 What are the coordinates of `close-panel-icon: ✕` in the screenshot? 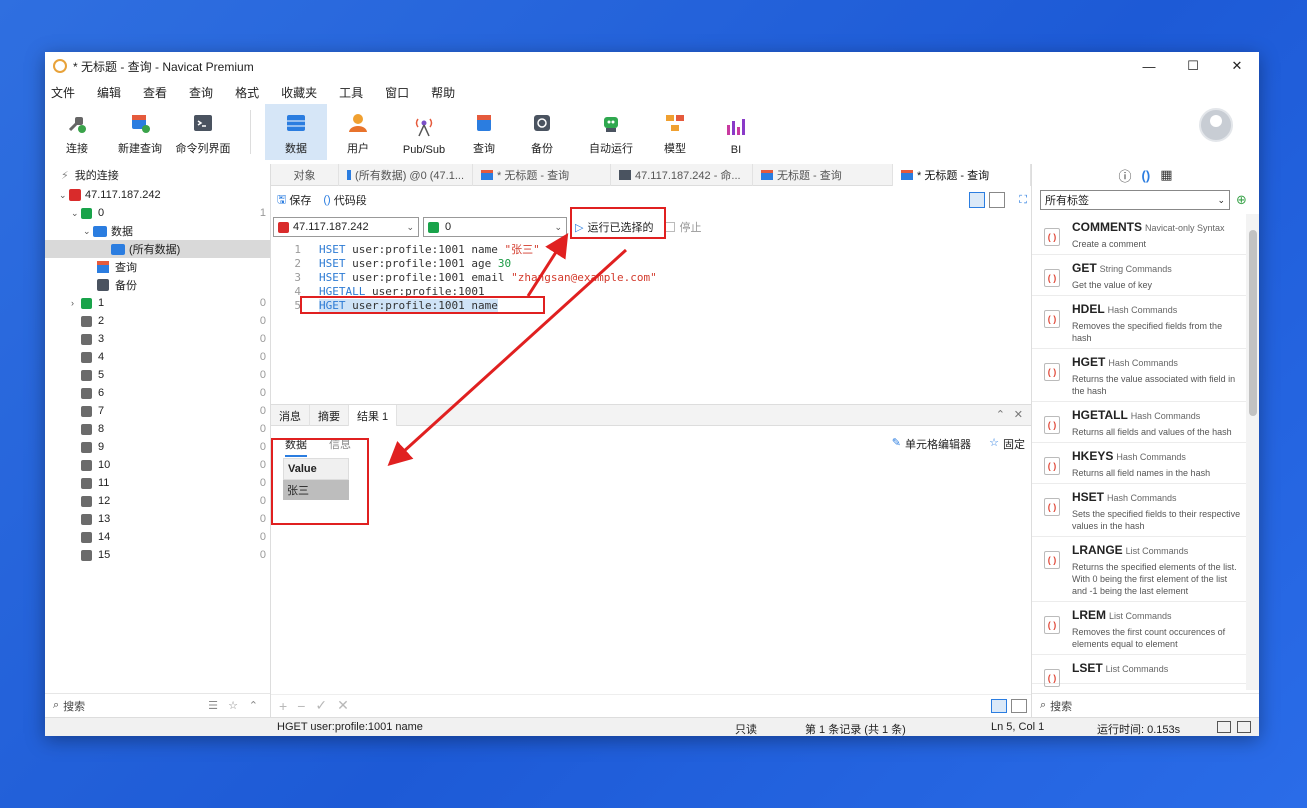 It's located at (1018, 414).